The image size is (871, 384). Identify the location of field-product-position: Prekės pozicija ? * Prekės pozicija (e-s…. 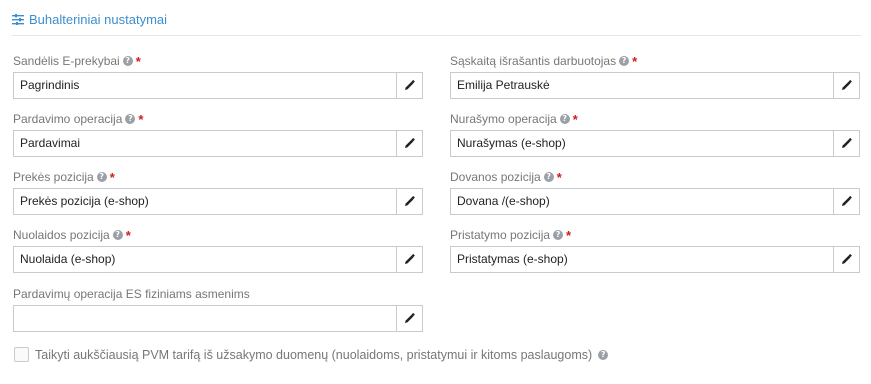
(218, 192).